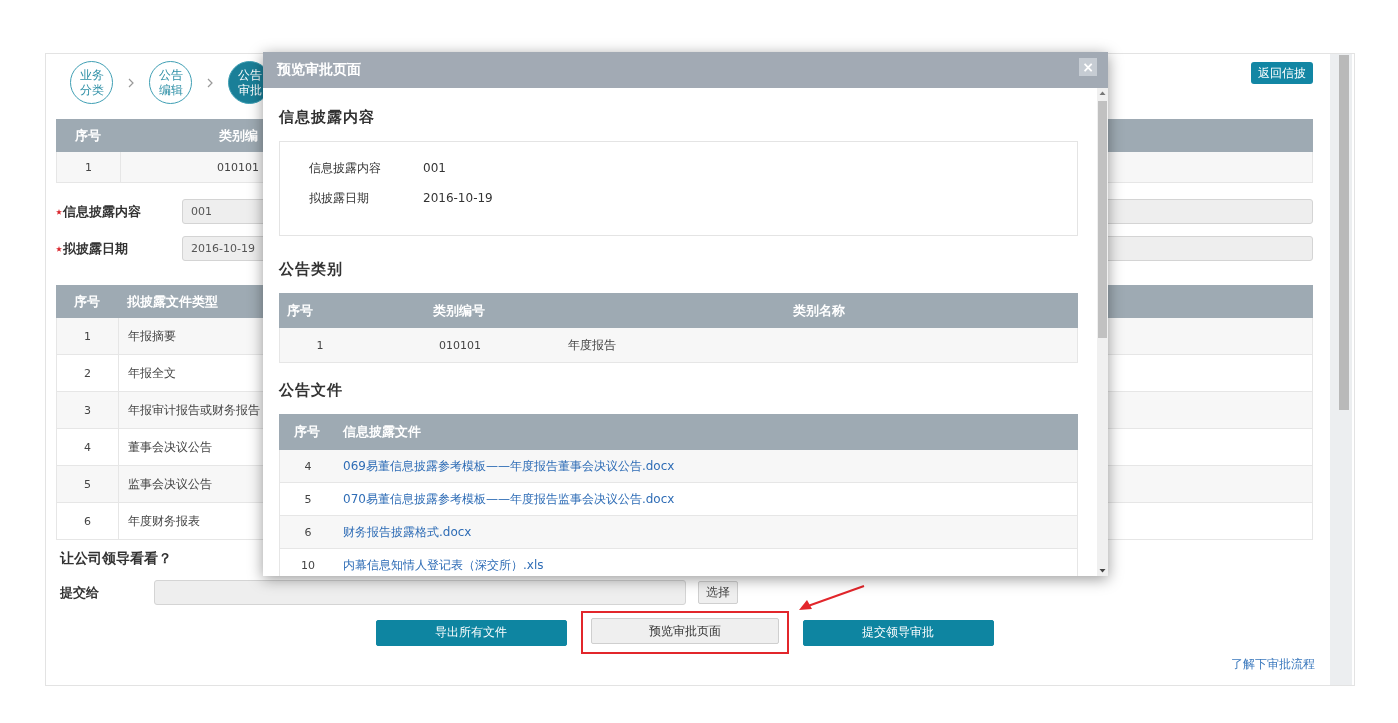 The height and width of the screenshot is (723, 1398). Describe the element at coordinates (102, 211) in the screenshot. I see `field-label: 信息披露内容` at that location.